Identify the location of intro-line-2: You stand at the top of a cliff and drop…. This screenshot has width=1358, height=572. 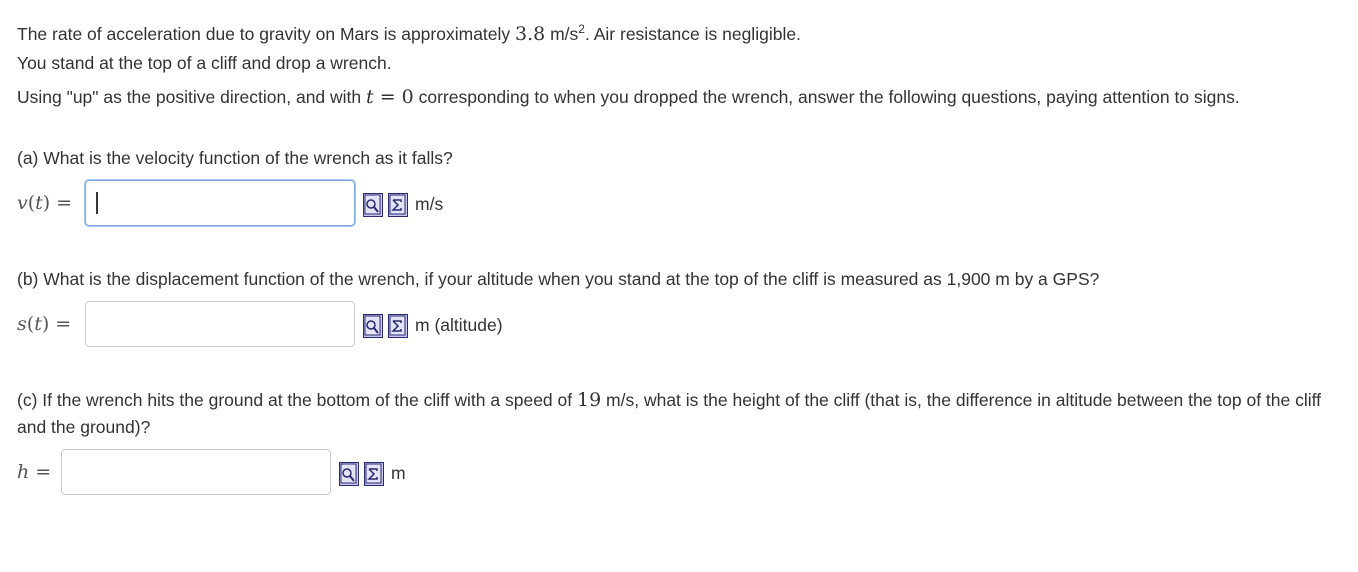
(204, 63).